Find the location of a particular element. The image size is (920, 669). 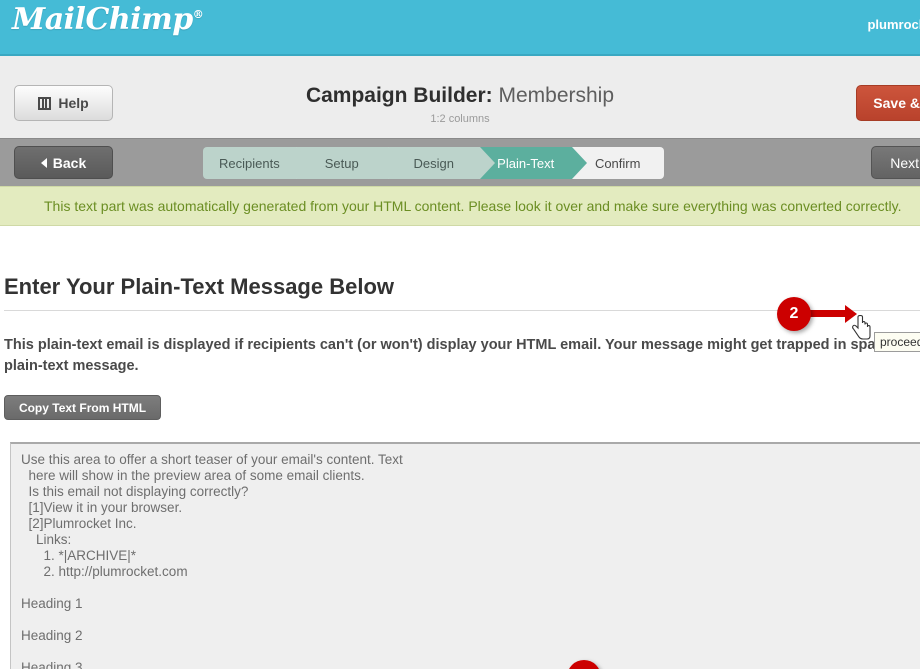

next-button: Next is located at coordinates (895, 162).